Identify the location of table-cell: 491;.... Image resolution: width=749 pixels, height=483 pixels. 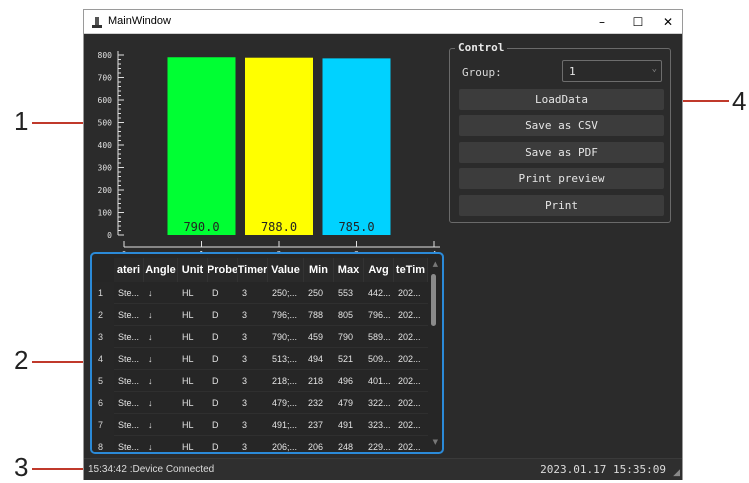
(286, 425).